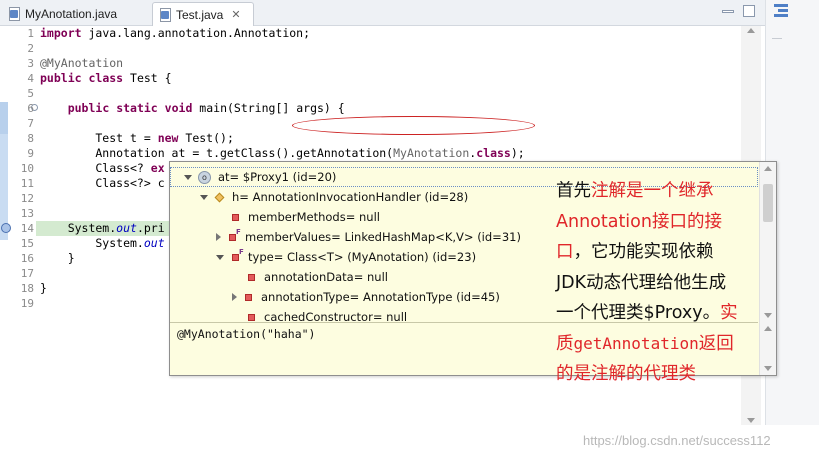  Describe the element at coordinates (30, 93) in the screenshot. I see `line-number: 5` at that location.